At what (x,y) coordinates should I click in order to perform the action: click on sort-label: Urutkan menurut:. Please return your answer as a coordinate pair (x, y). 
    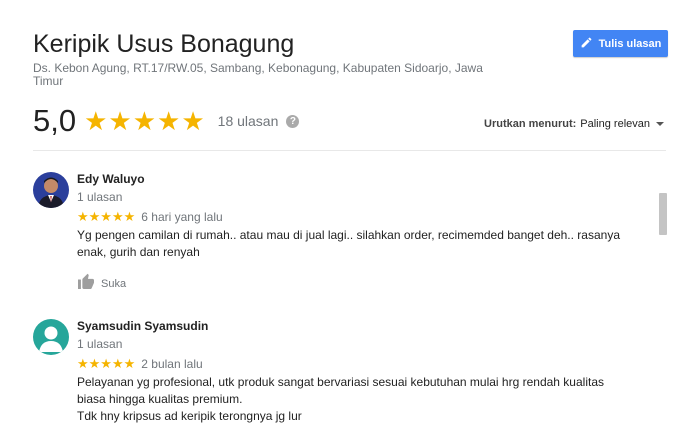
    Looking at the image, I should click on (530, 124).